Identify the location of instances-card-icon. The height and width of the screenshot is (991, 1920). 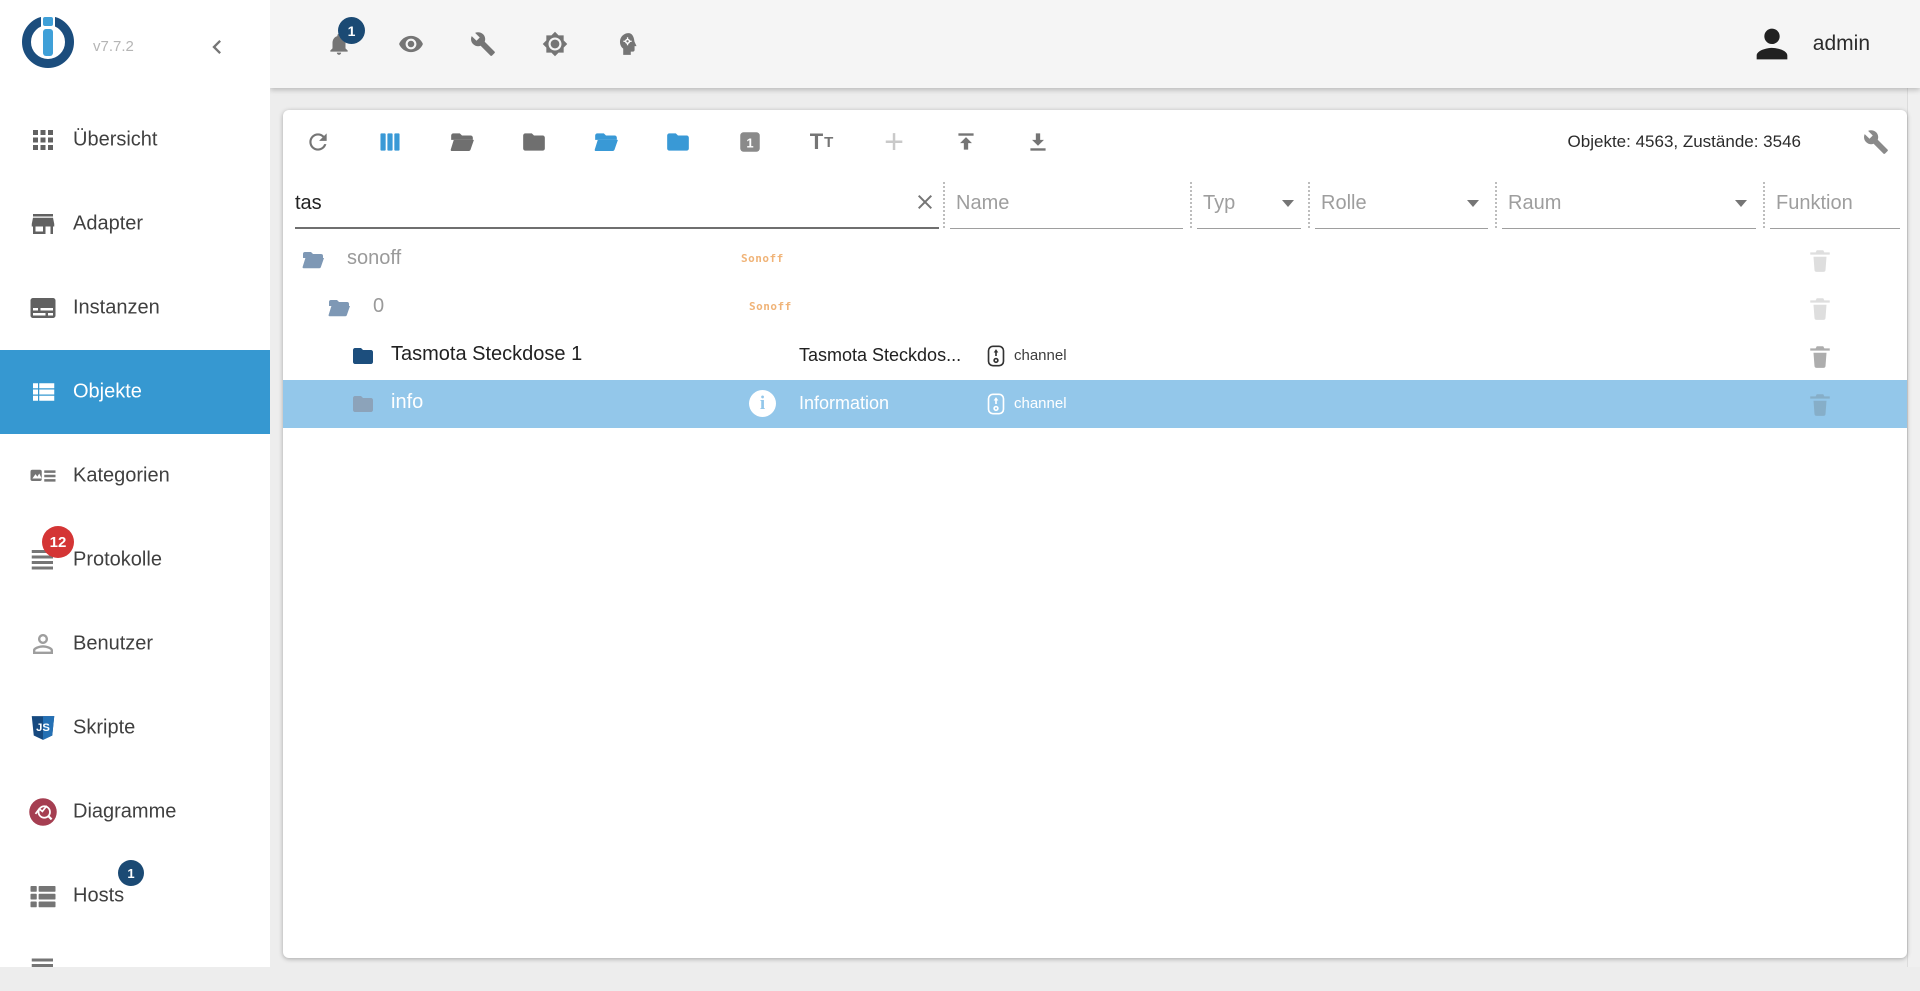
(43, 308).